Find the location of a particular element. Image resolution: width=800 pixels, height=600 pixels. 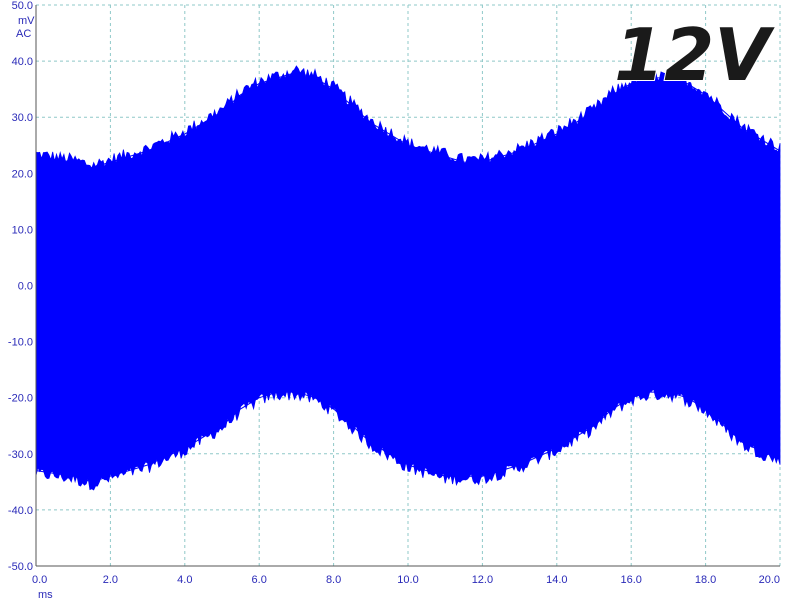

x-tick-label: 6.0 is located at coordinates (259, 580).